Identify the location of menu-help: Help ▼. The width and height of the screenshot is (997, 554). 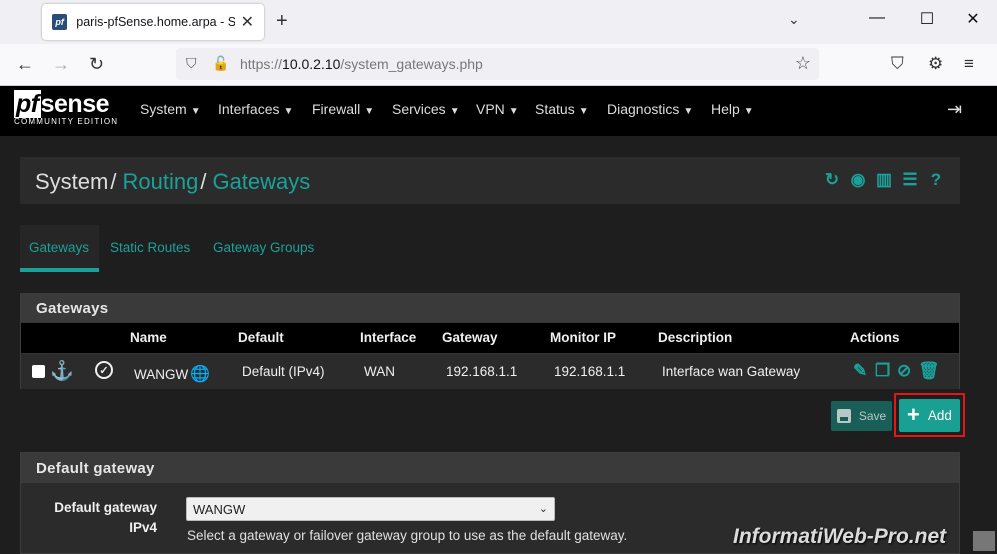
(732, 109).